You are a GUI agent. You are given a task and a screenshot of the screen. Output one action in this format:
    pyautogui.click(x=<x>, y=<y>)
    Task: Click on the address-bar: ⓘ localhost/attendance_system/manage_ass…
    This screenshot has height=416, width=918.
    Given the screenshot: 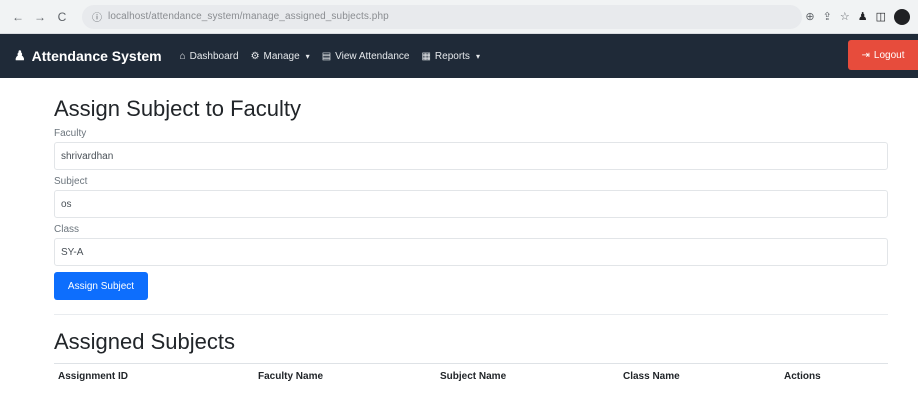 What is the action you would take?
    pyautogui.click(x=442, y=16)
    